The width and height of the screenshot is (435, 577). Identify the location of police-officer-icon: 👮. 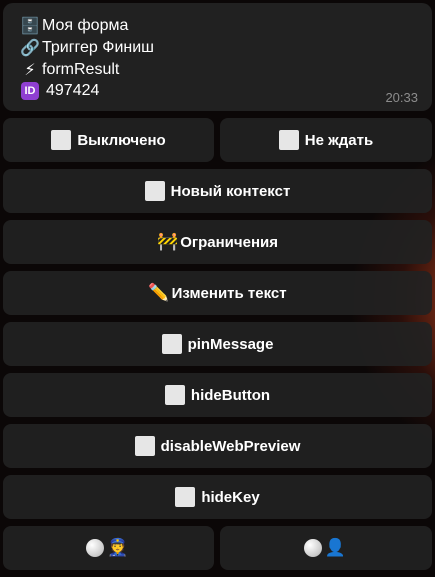
(118, 547).